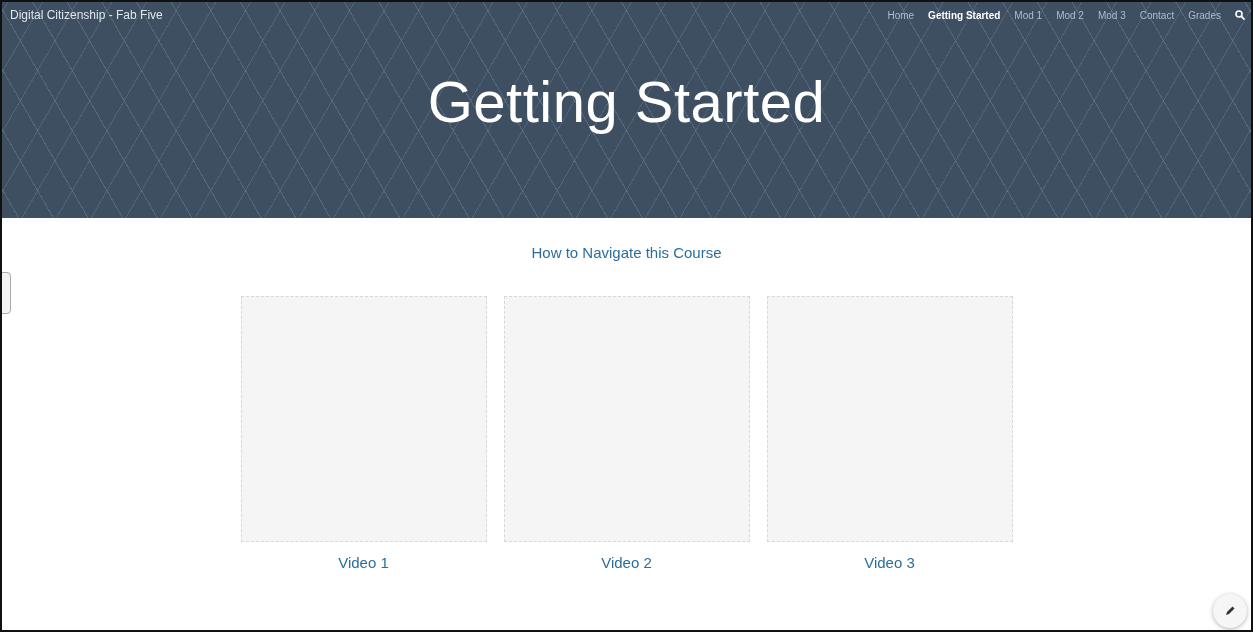 The image size is (1253, 632). What do you see at coordinates (901, 15) in the screenshot?
I see `nav-link: Home` at bounding box center [901, 15].